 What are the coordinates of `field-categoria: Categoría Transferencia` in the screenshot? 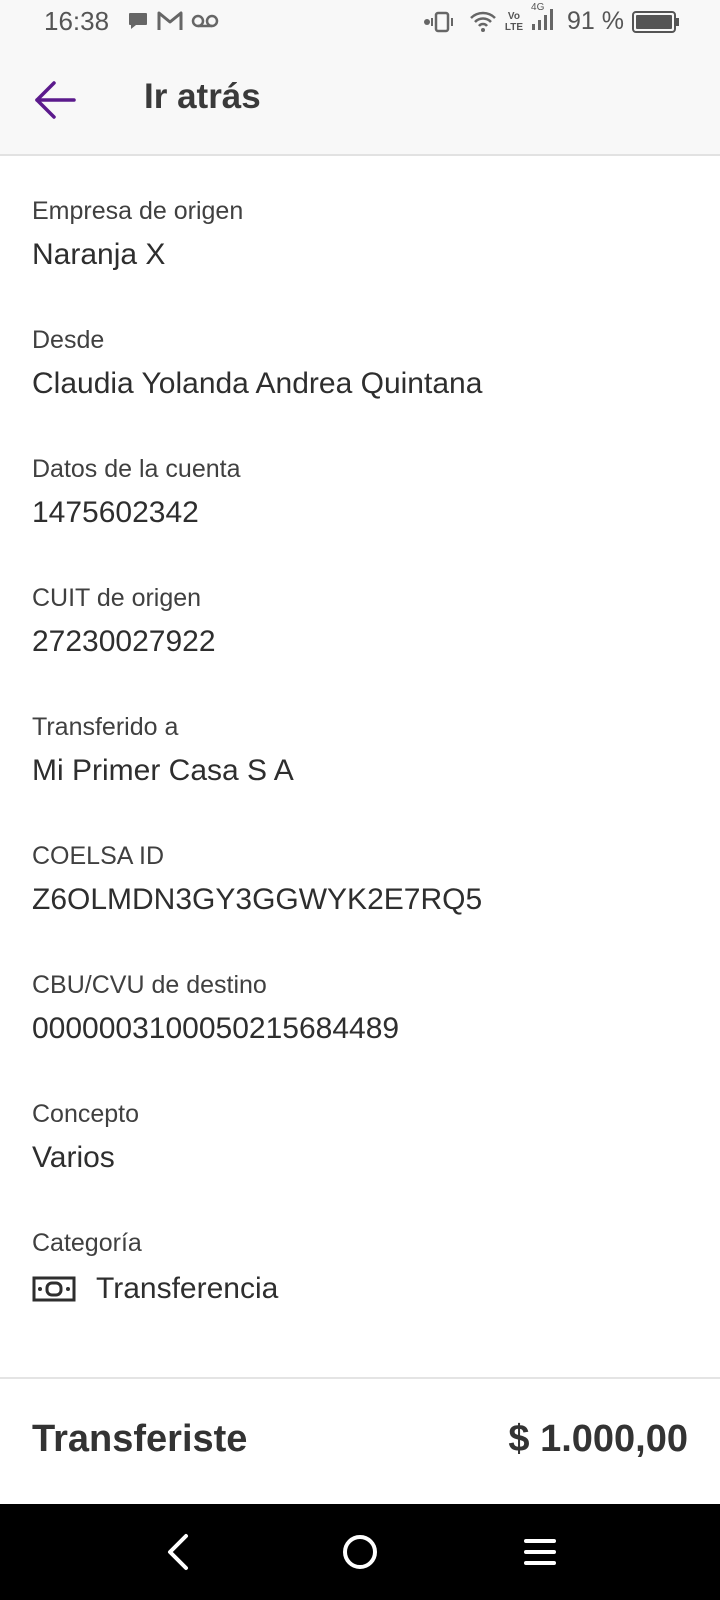 It's located at (155, 1268).